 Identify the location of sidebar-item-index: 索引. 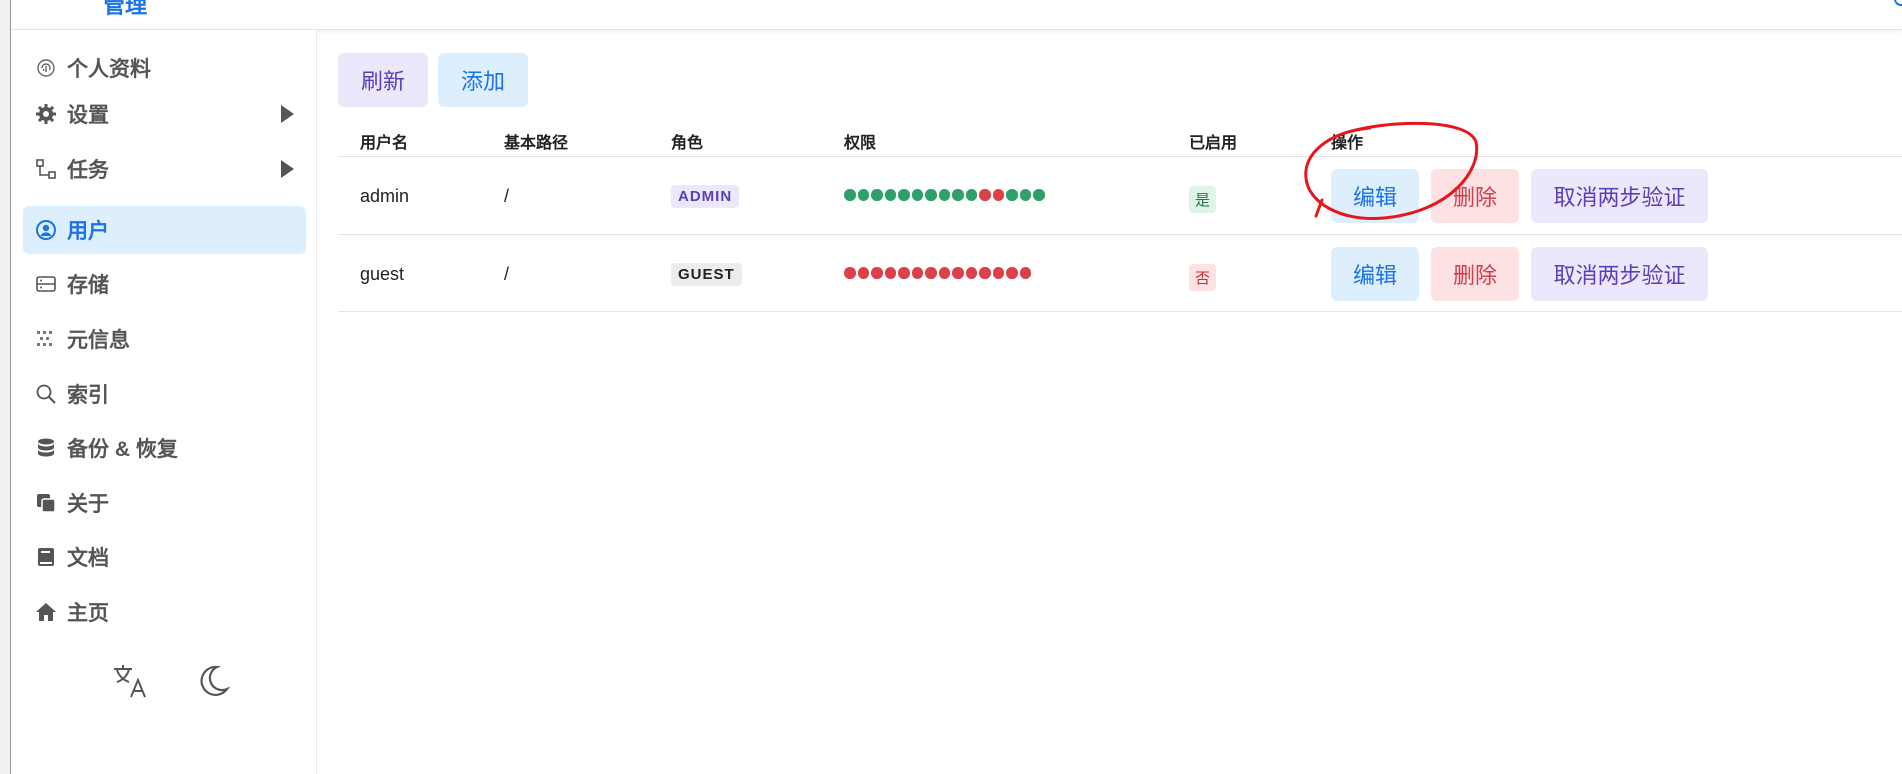
(164, 394).